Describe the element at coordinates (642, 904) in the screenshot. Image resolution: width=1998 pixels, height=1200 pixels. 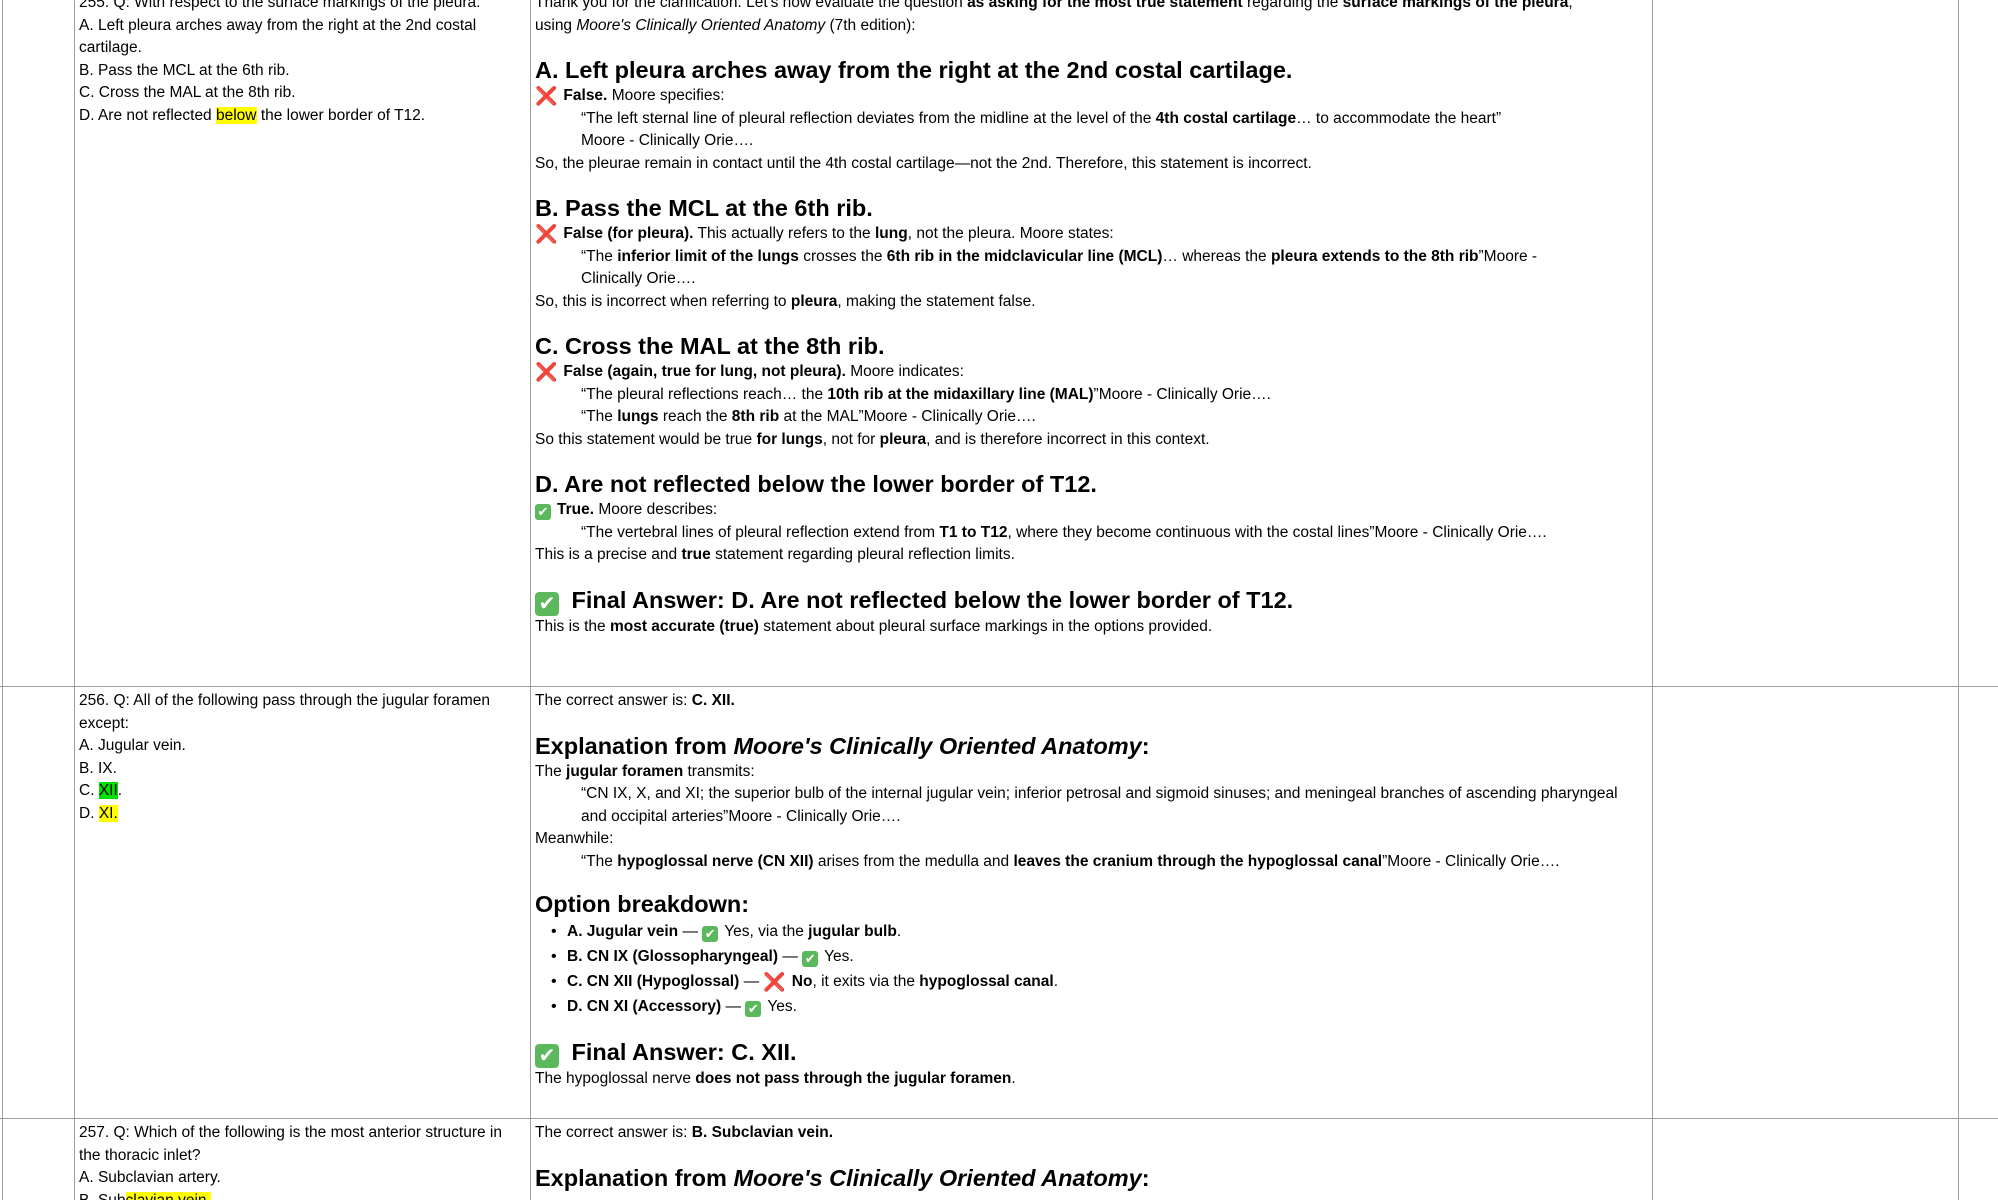
I see `breakdown-heading: Option breakdown:` at that location.